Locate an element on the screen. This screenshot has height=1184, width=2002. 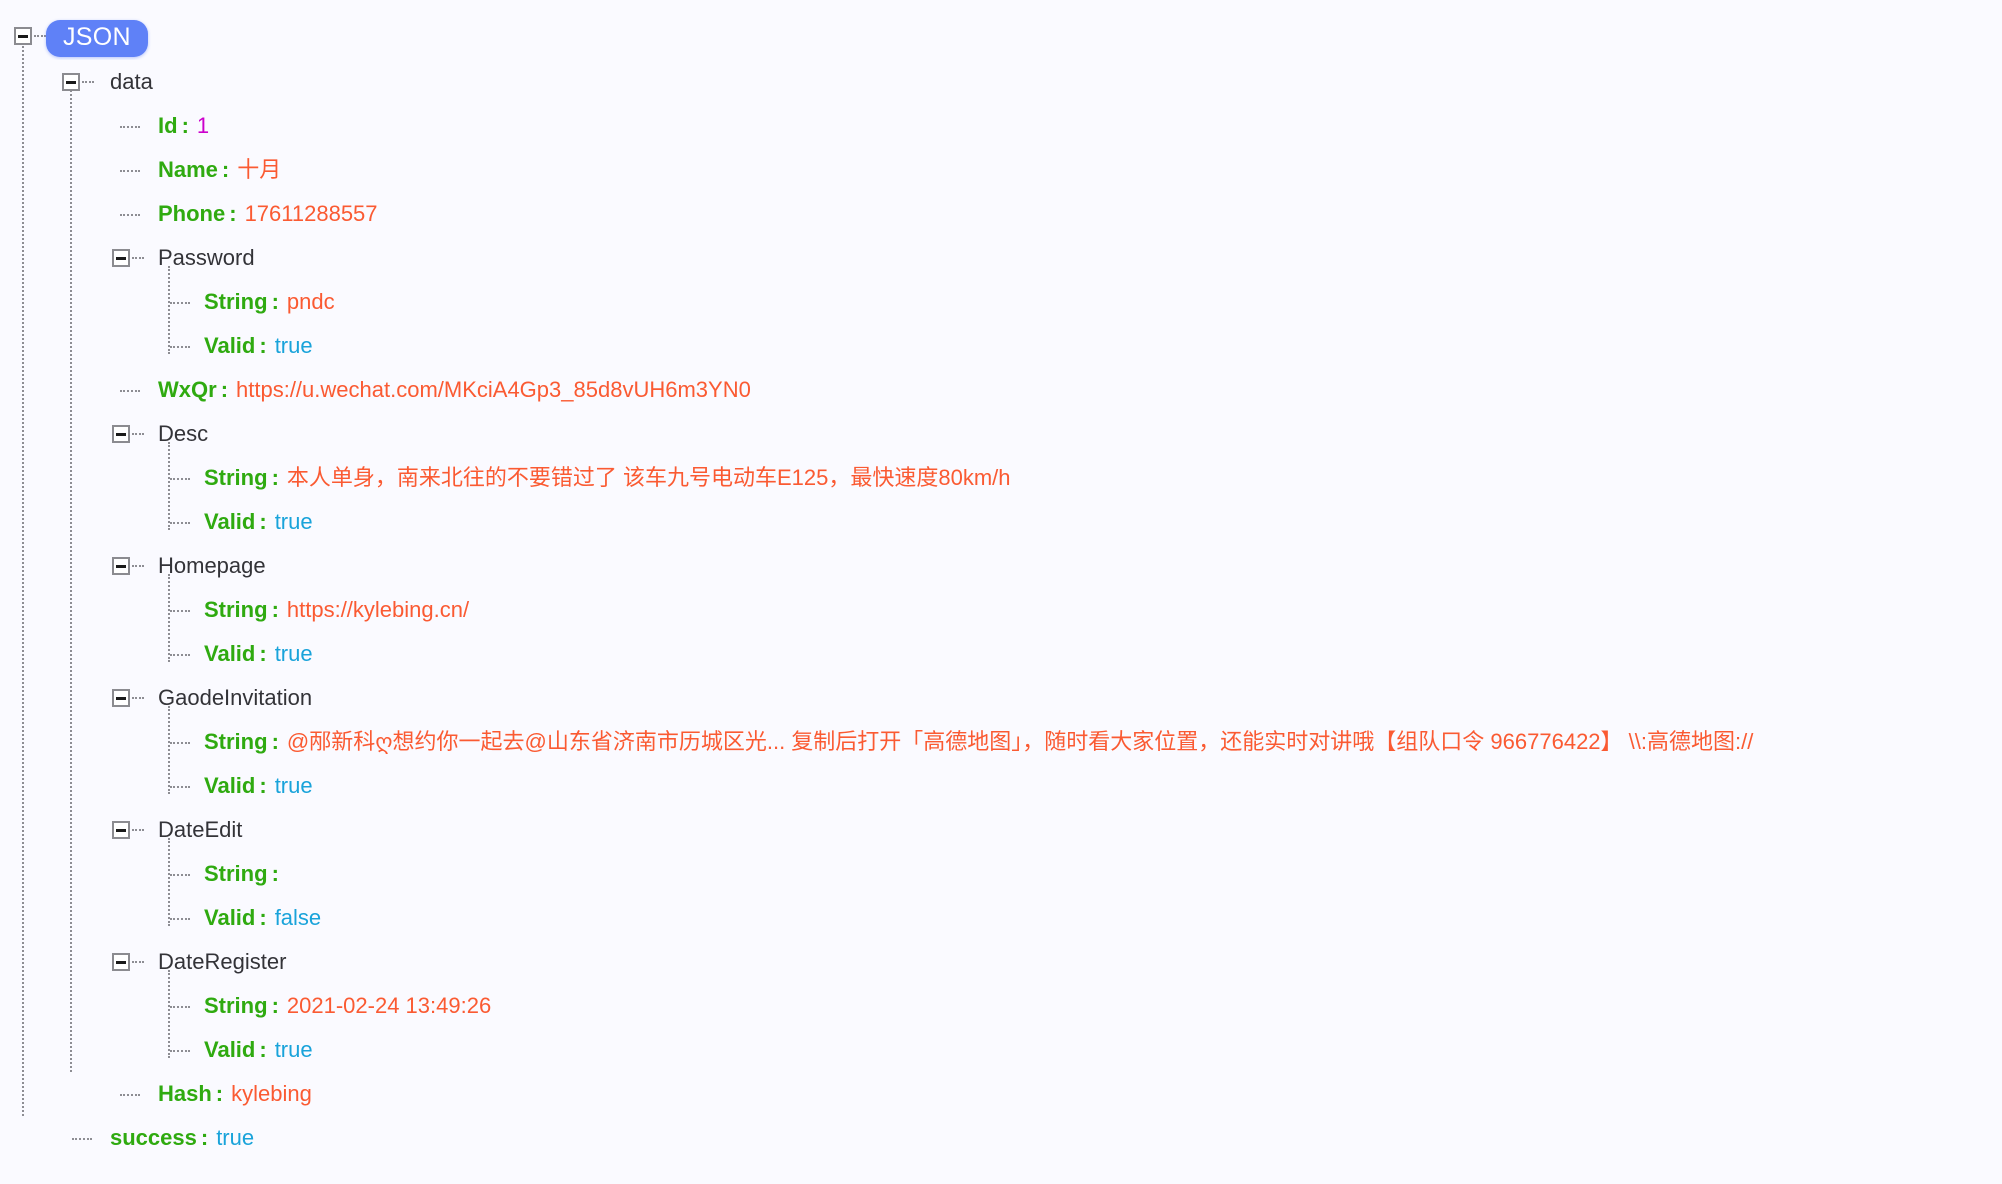
key-dateregister-valid: Valid is located at coordinates (230, 1049).